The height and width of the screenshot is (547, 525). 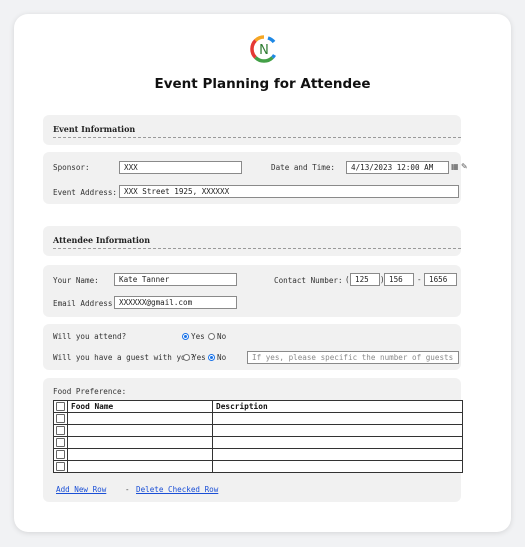 What do you see at coordinates (90, 391) in the screenshot?
I see `food-heading: Food Preference:` at bounding box center [90, 391].